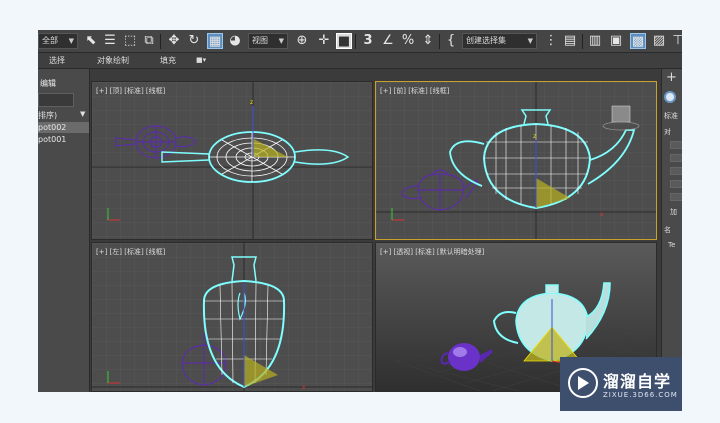 The width and height of the screenshot is (720, 423). I want to click on select-object-icon: ⬉, so click(91, 41).